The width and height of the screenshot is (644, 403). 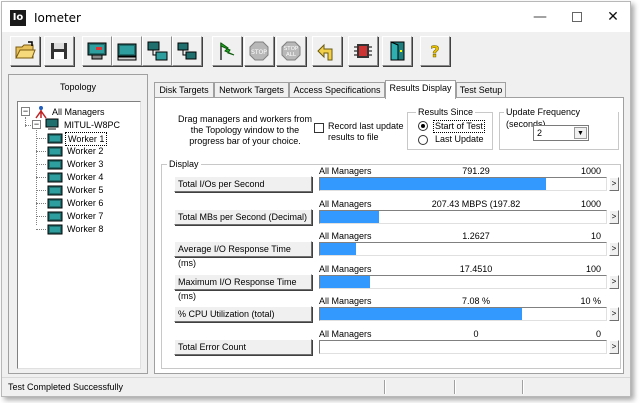 I want to click on window-title: Iometer, so click(x=57, y=18).